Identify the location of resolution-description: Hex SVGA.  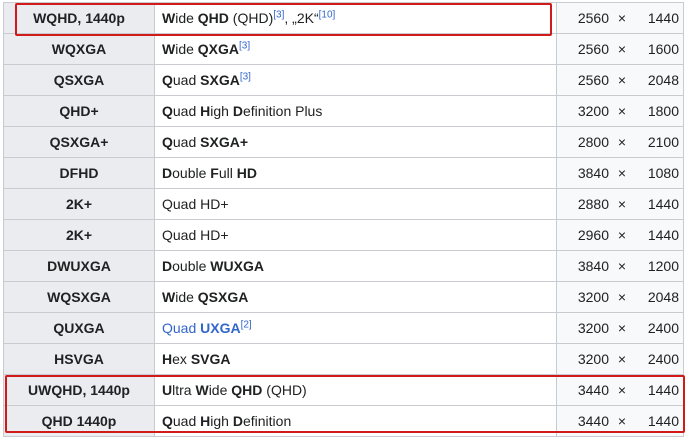
(355, 359).